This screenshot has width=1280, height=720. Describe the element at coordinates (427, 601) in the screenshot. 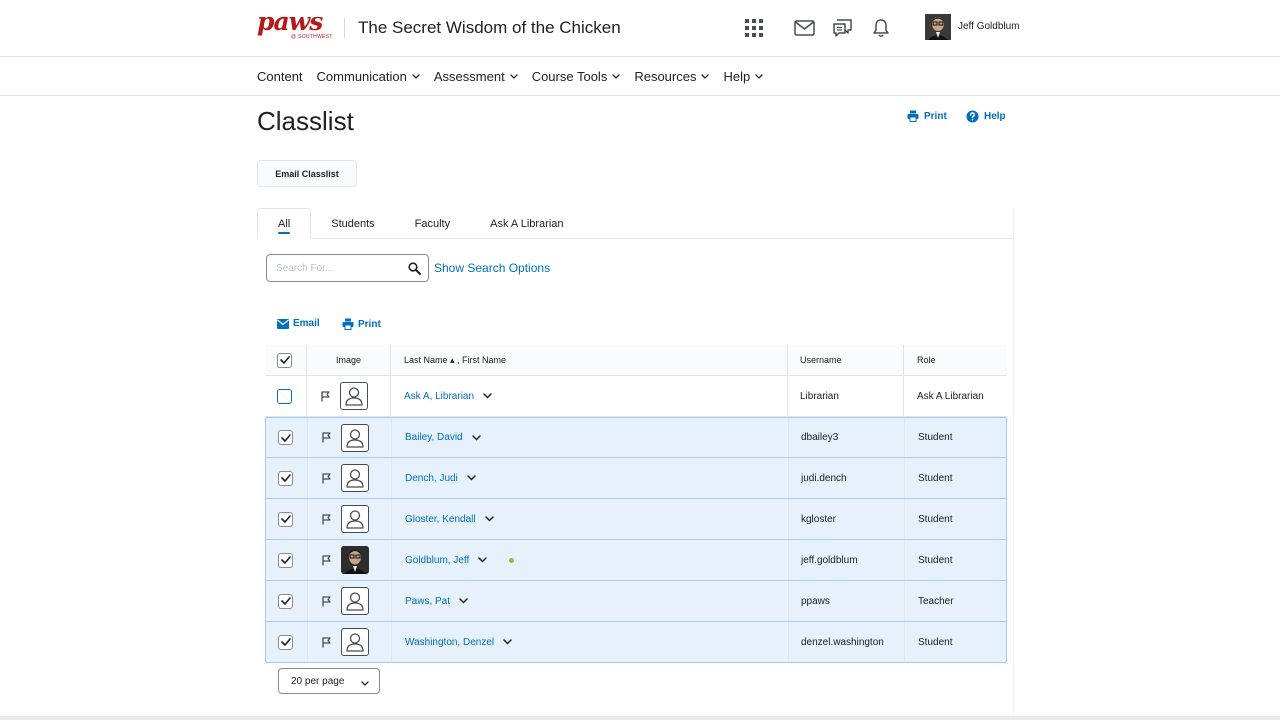

I see `user-name-link: Paws, Pat` at that location.